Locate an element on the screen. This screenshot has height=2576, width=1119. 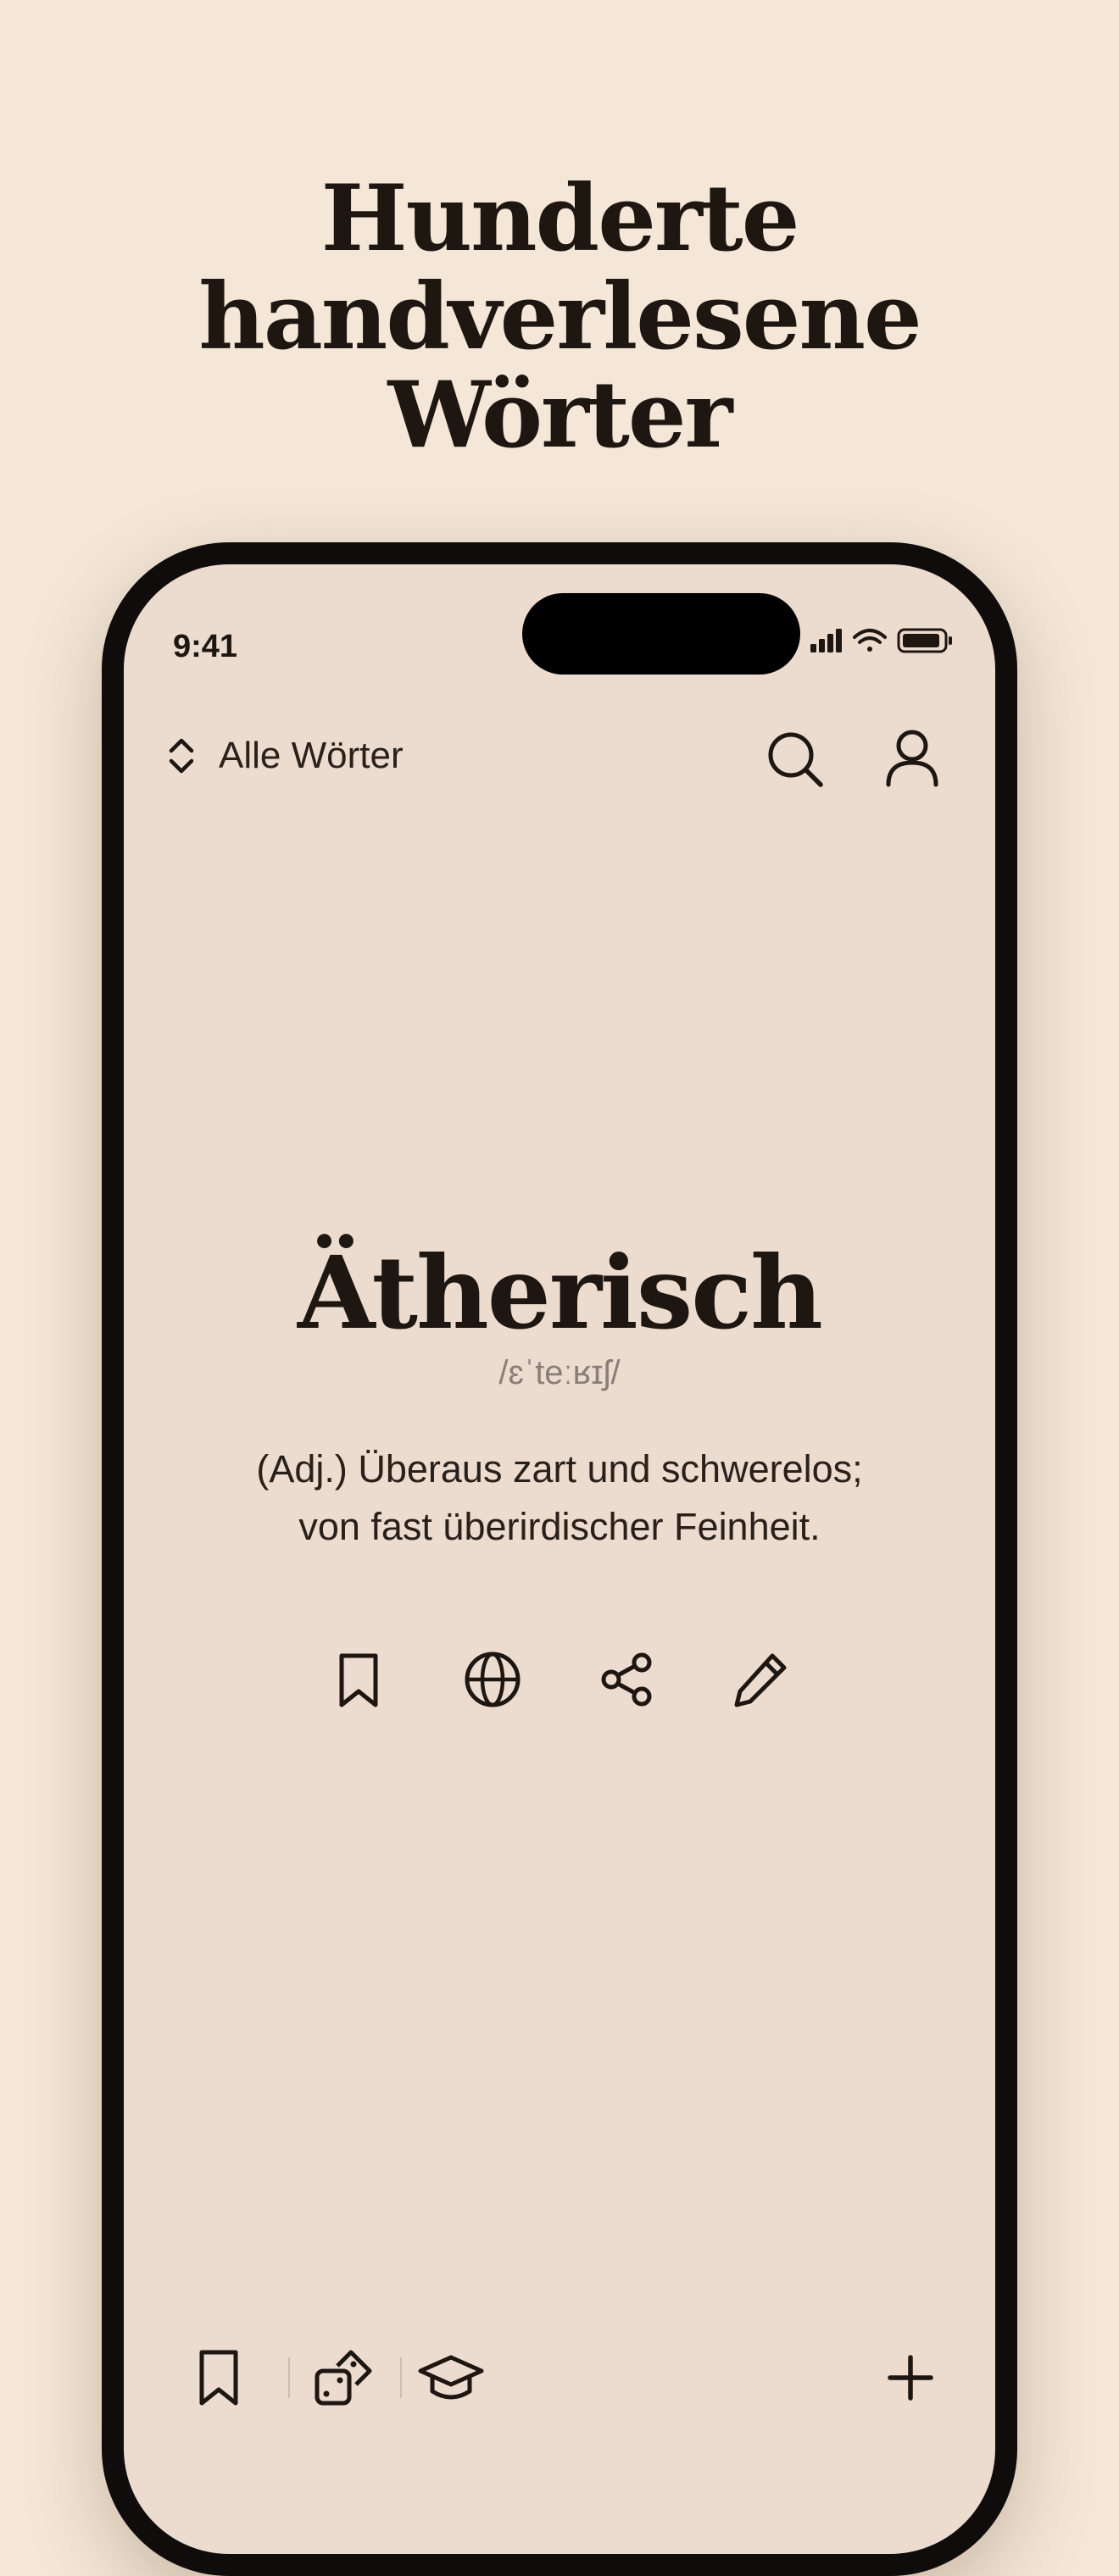
learn-button is located at coordinates (451, 2378).